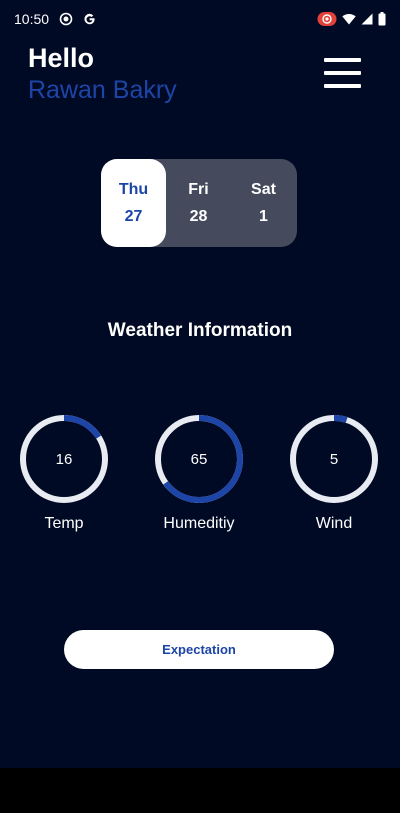  I want to click on expectation-button: Expectation, so click(199, 649).